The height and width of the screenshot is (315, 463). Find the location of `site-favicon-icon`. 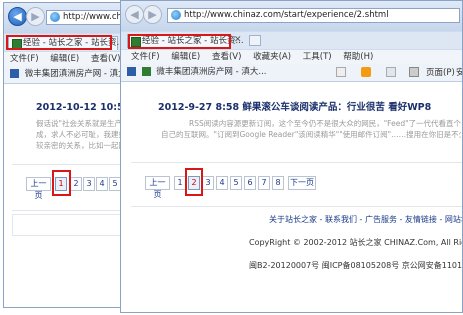

site-favicon-icon is located at coordinates (146, 71).